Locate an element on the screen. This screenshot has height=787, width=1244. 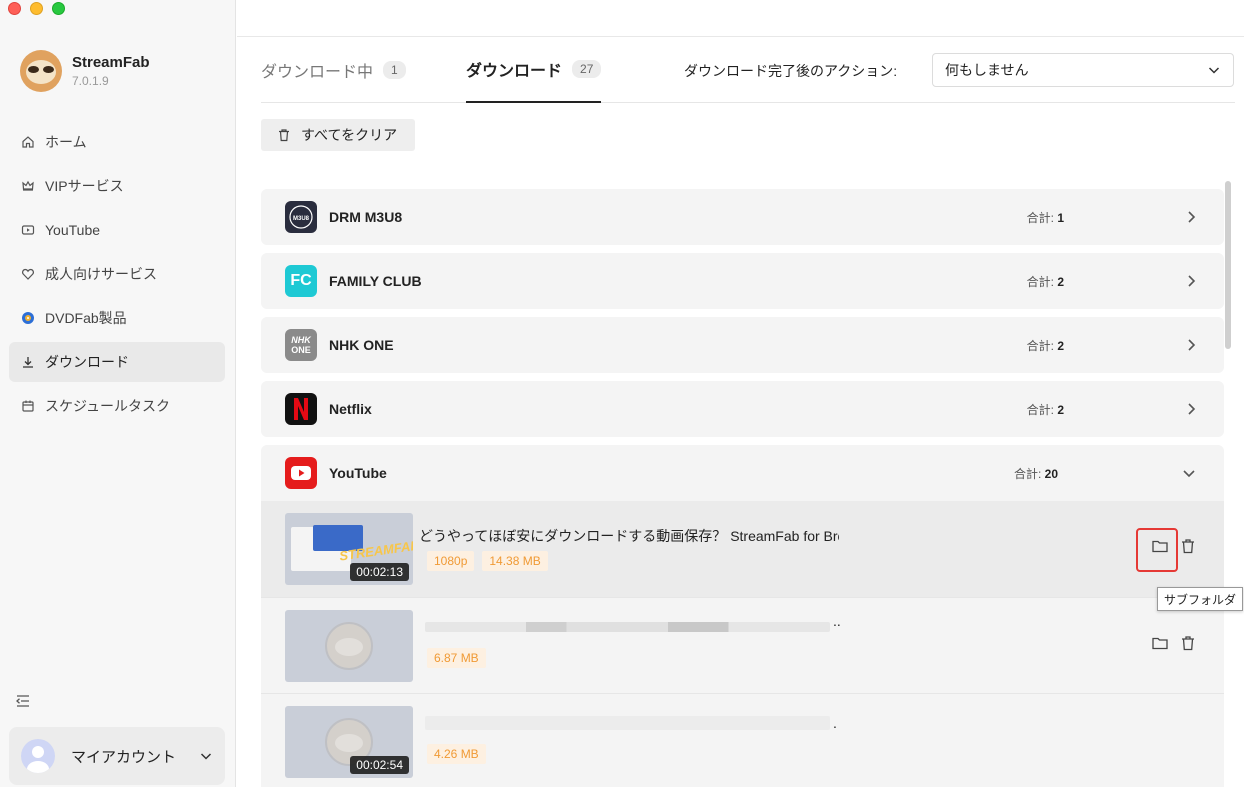
drm-m3u8-logo-icon: M3U8 is located at coordinates (301, 217).